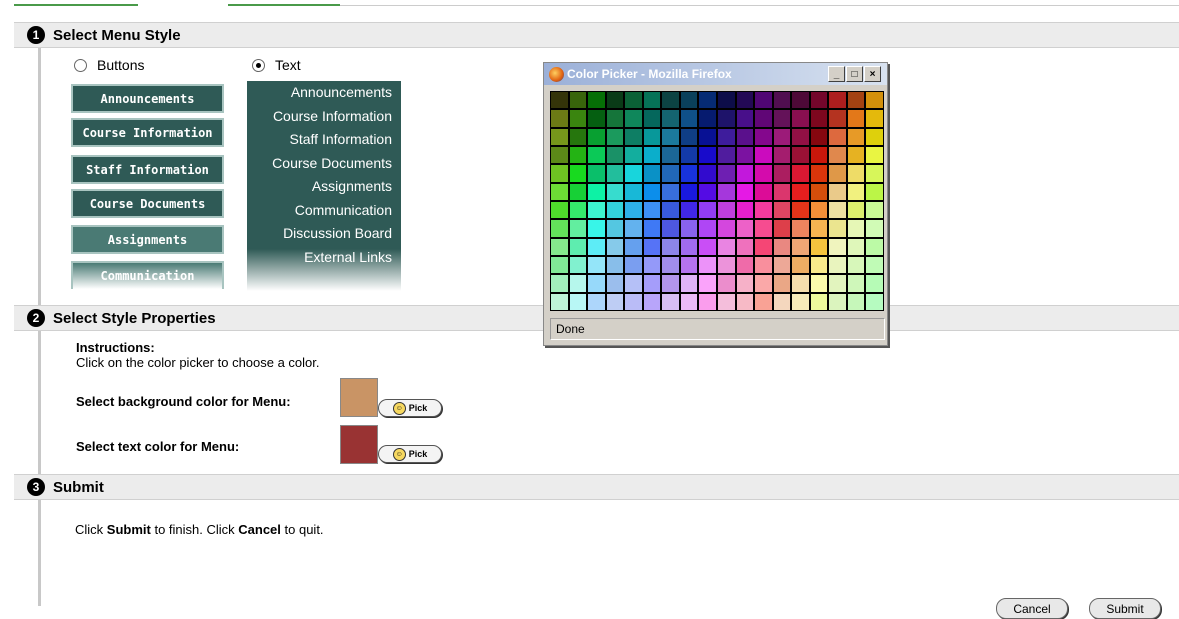  What do you see at coordinates (258, 65) in the screenshot?
I see `radio-text` at bounding box center [258, 65].